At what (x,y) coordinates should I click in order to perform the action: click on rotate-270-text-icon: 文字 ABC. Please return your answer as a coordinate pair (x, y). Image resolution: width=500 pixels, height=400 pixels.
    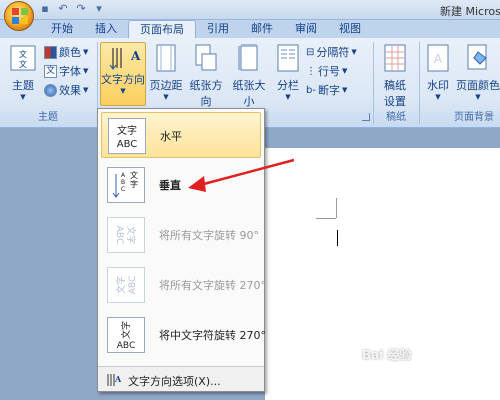
    Looking at the image, I should click on (126, 285).